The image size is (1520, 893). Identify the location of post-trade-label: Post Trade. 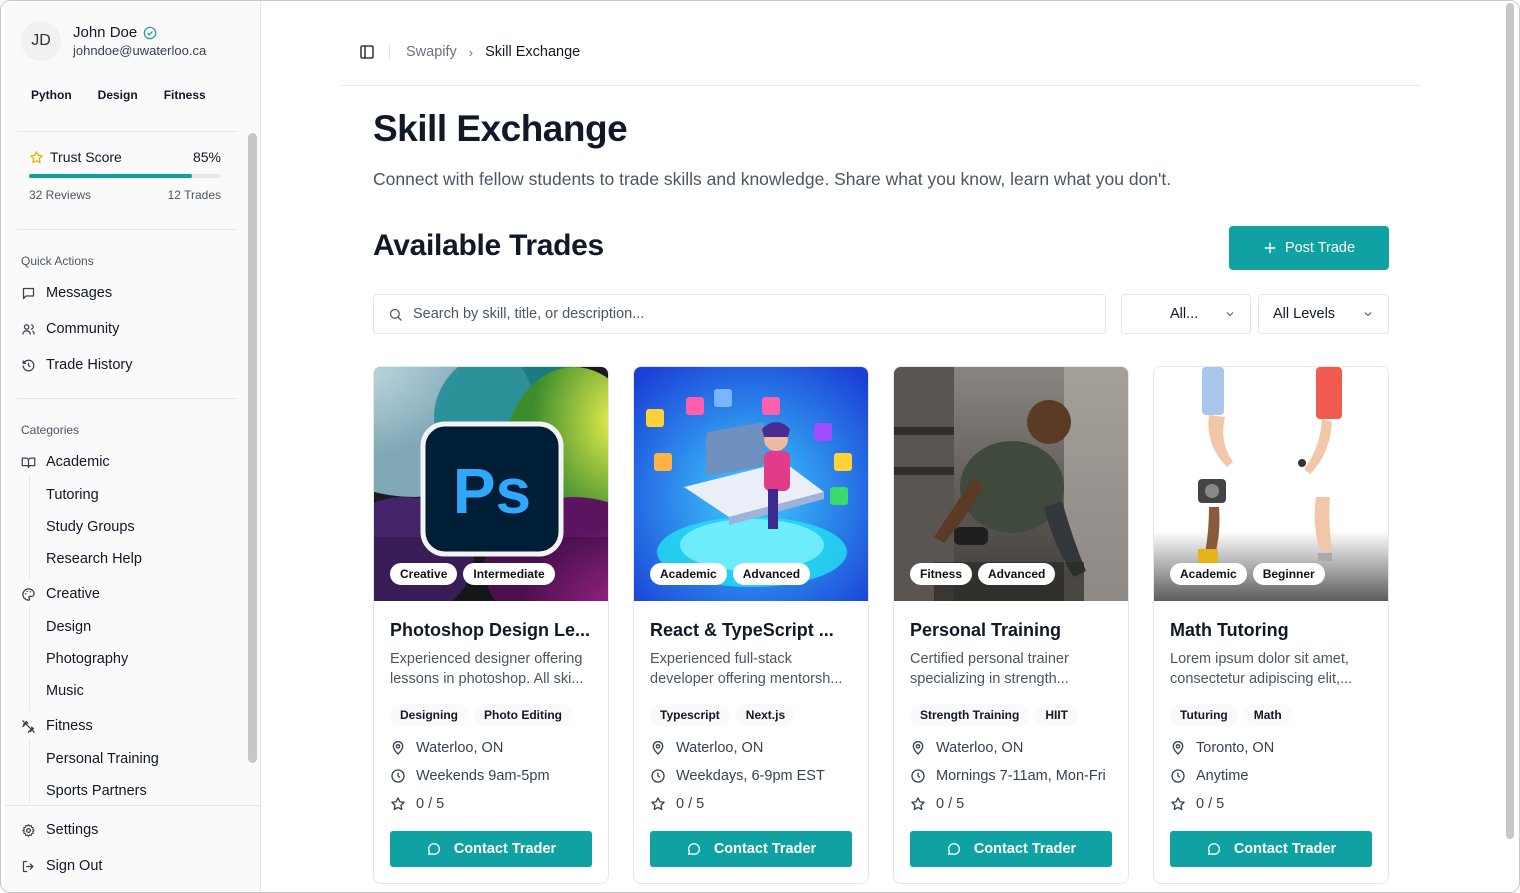
(1320, 248).